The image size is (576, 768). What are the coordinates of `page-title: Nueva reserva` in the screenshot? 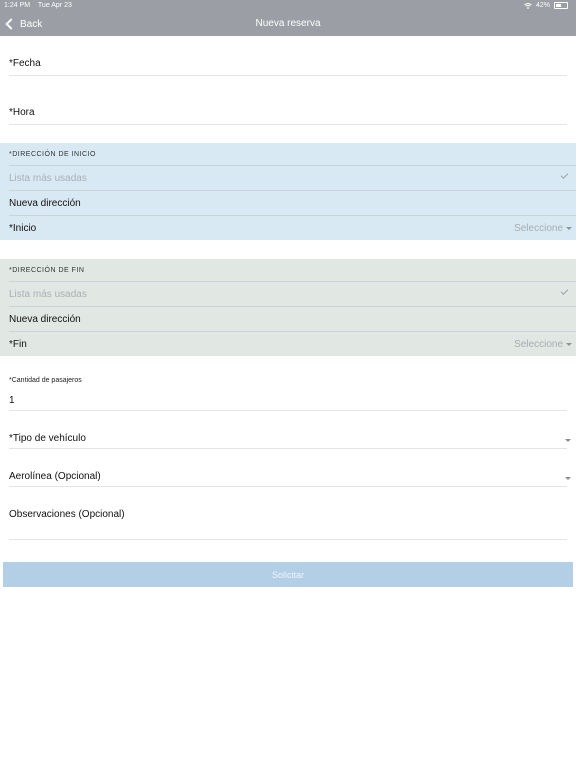 It's located at (288, 23).